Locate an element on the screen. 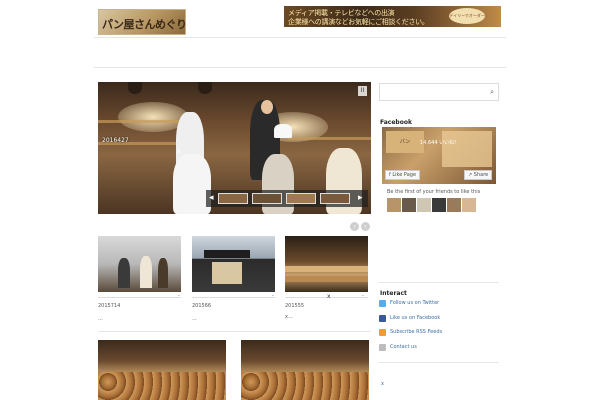 This screenshot has height=400, width=600. interact-label: Contact us is located at coordinates (403, 347).